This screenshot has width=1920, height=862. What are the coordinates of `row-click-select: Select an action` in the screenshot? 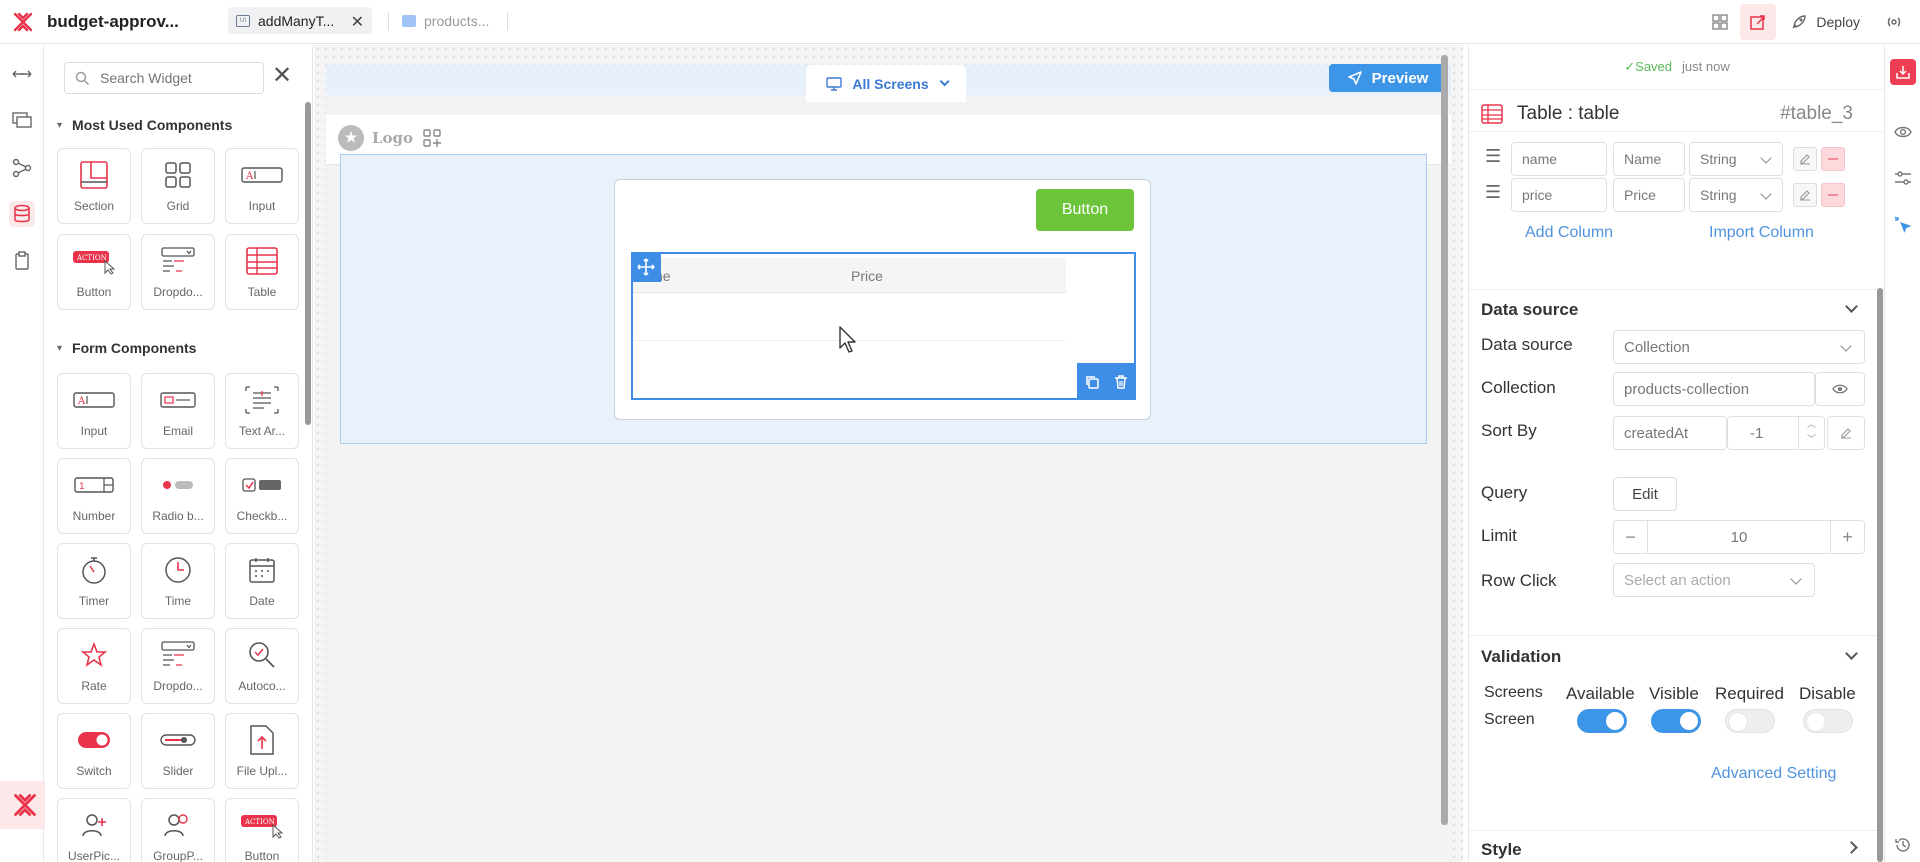 It's located at (1714, 580).